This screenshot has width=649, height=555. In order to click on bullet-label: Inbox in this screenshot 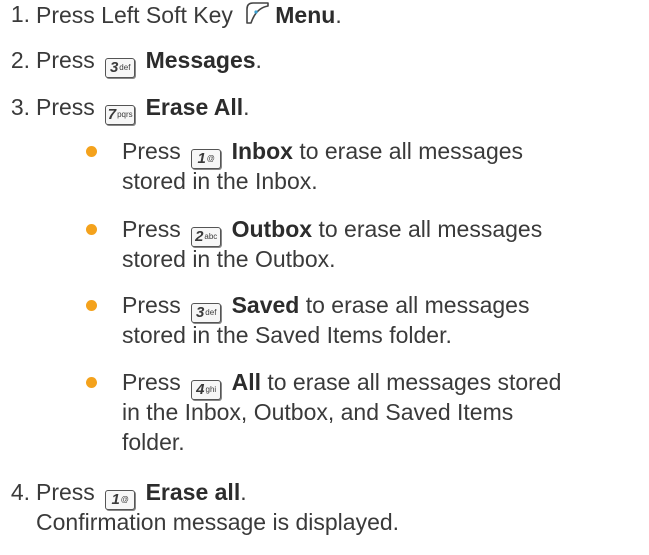, I will do `click(262, 151)`.